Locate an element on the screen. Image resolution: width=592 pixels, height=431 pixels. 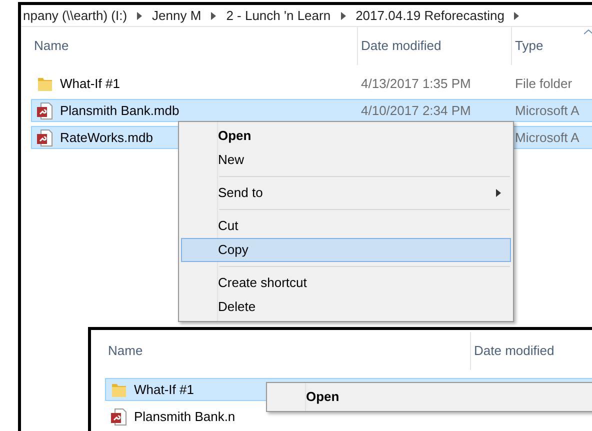
file-name: RateWorks.mdb is located at coordinates (106, 137).